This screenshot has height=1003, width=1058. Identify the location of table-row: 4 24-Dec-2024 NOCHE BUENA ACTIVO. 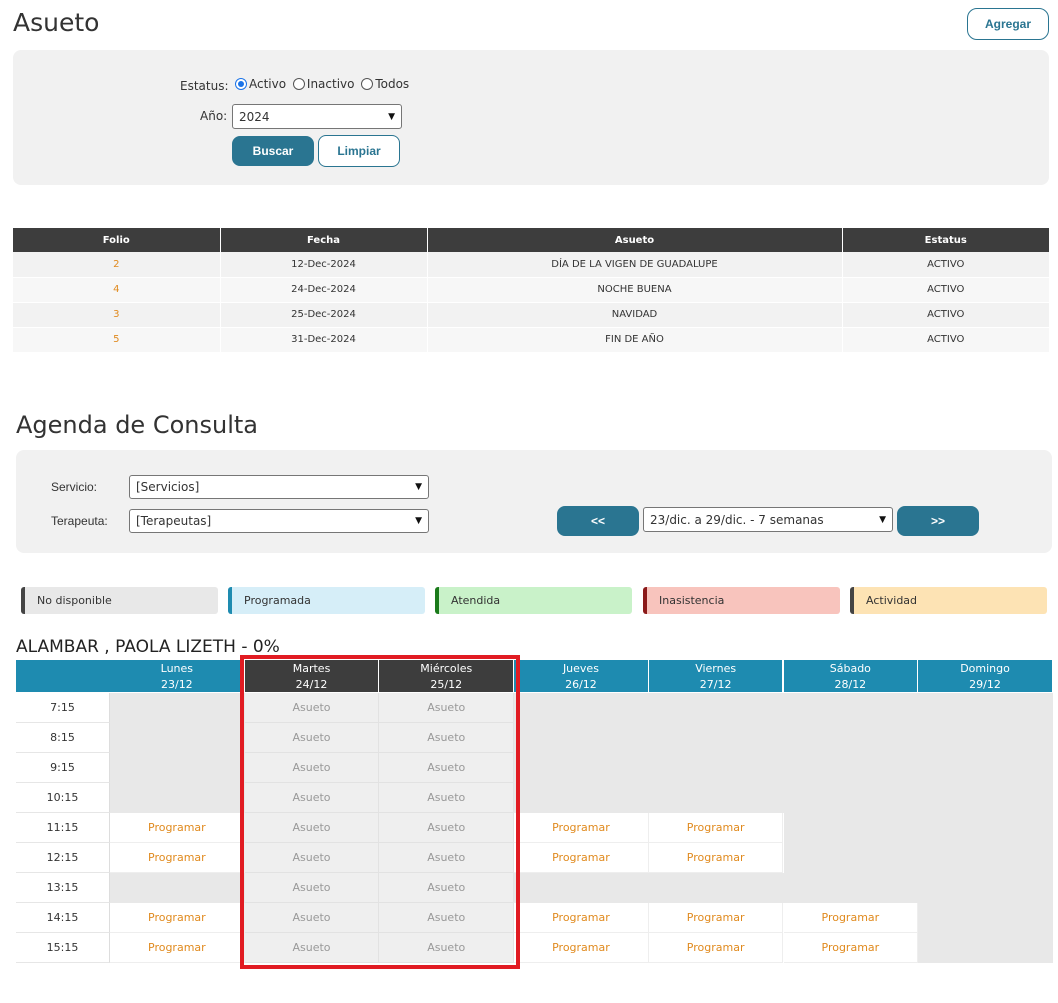
(531, 290).